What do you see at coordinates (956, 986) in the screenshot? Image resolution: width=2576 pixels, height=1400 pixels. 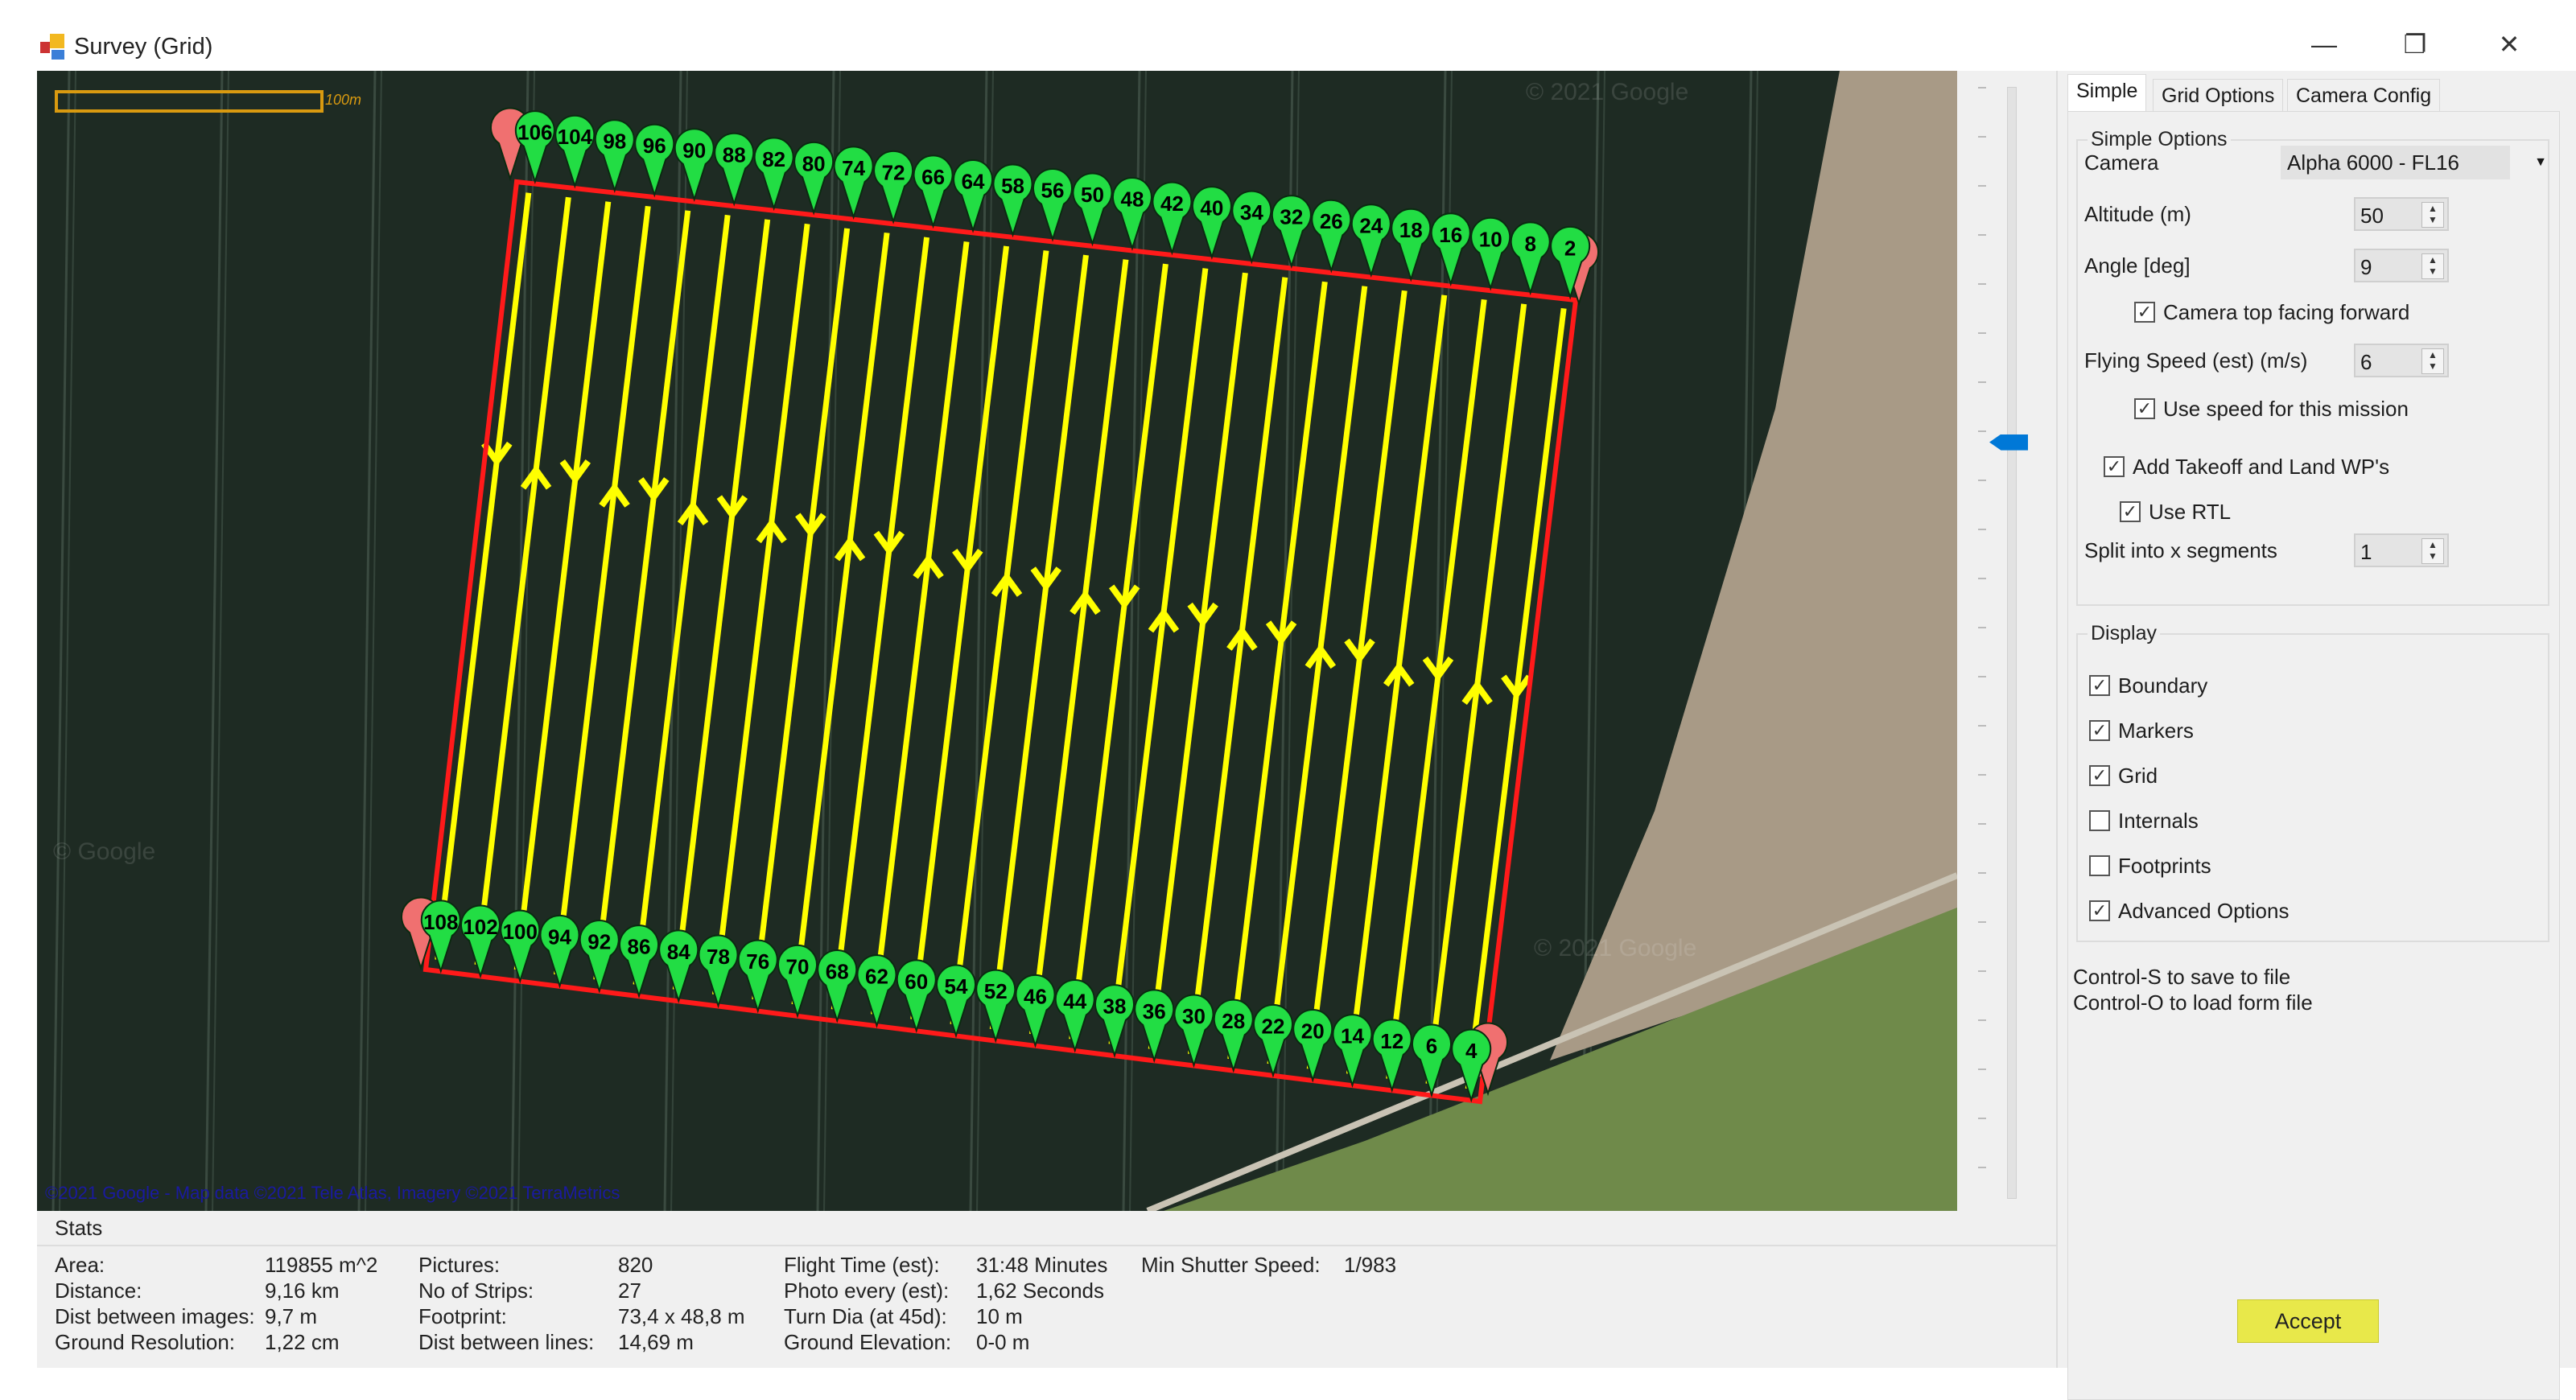 I see `waypoint-number: 54` at bounding box center [956, 986].